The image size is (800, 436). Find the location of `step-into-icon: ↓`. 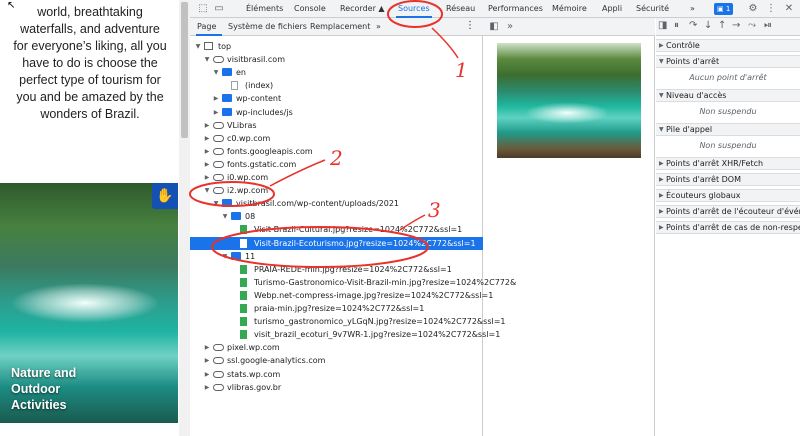

step-into-icon: ↓ is located at coordinates (708, 25).